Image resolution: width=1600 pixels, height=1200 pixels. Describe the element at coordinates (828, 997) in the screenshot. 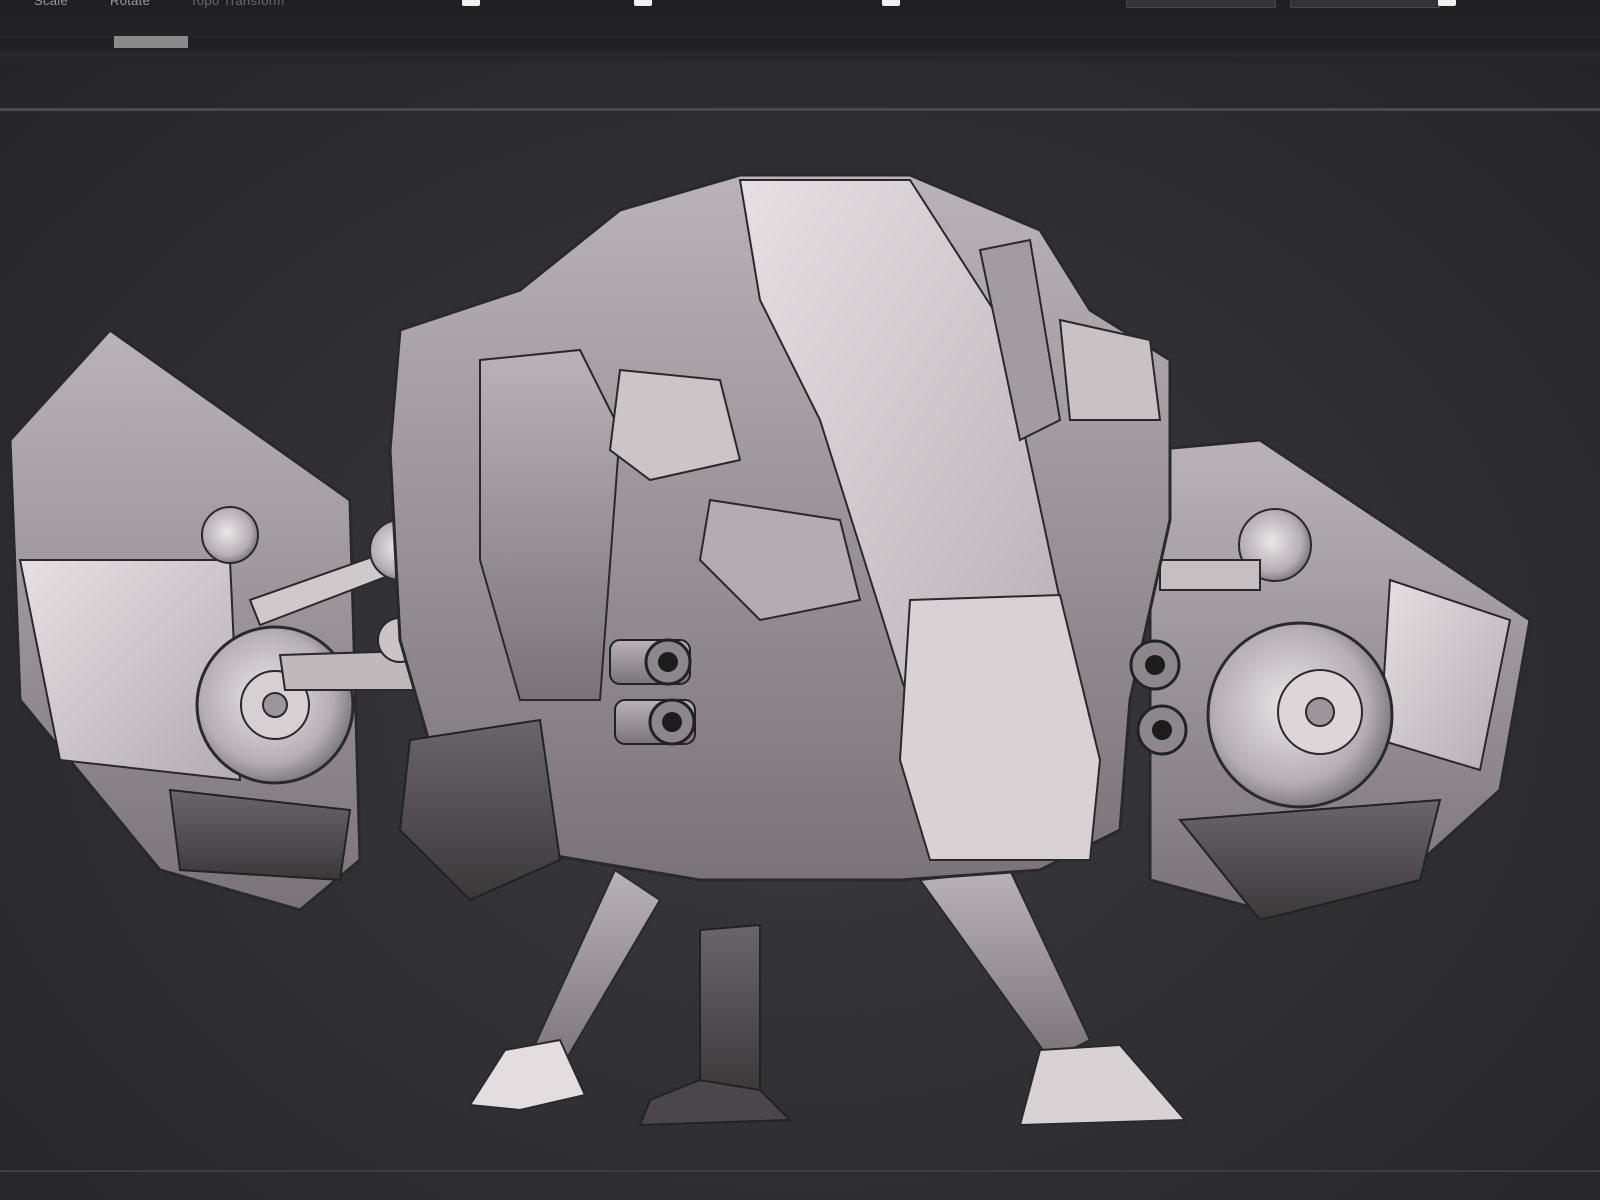

I see `robot-legs` at that location.